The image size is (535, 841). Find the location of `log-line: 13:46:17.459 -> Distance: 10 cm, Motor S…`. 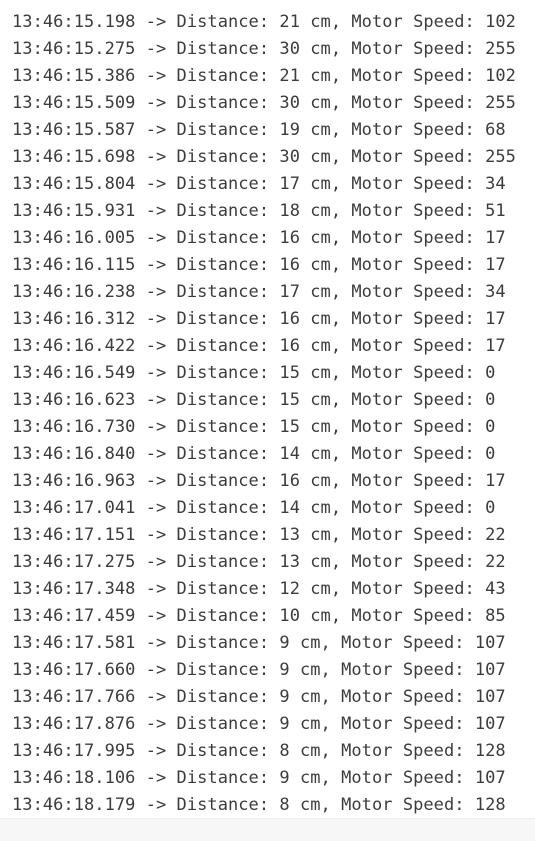

log-line: 13:46:17.459 -> Distance: 10 cm, Motor S… is located at coordinates (259, 616).